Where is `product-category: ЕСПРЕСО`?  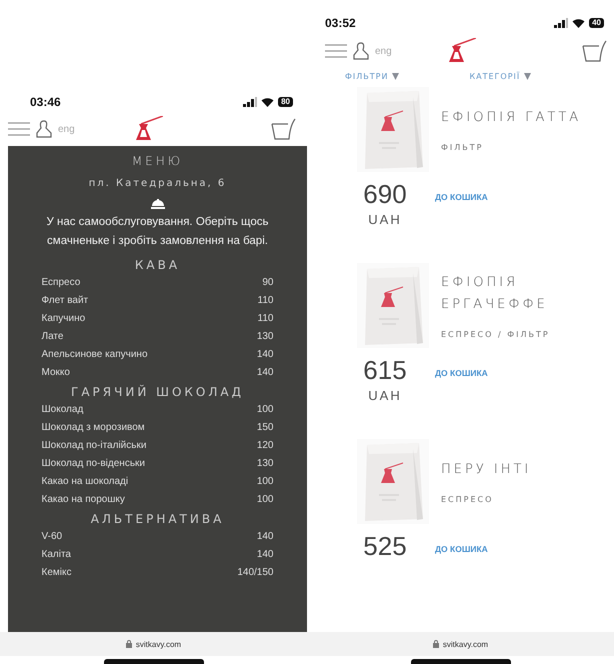
product-category: ЕСПРЕСО is located at coordinates (467, 499).